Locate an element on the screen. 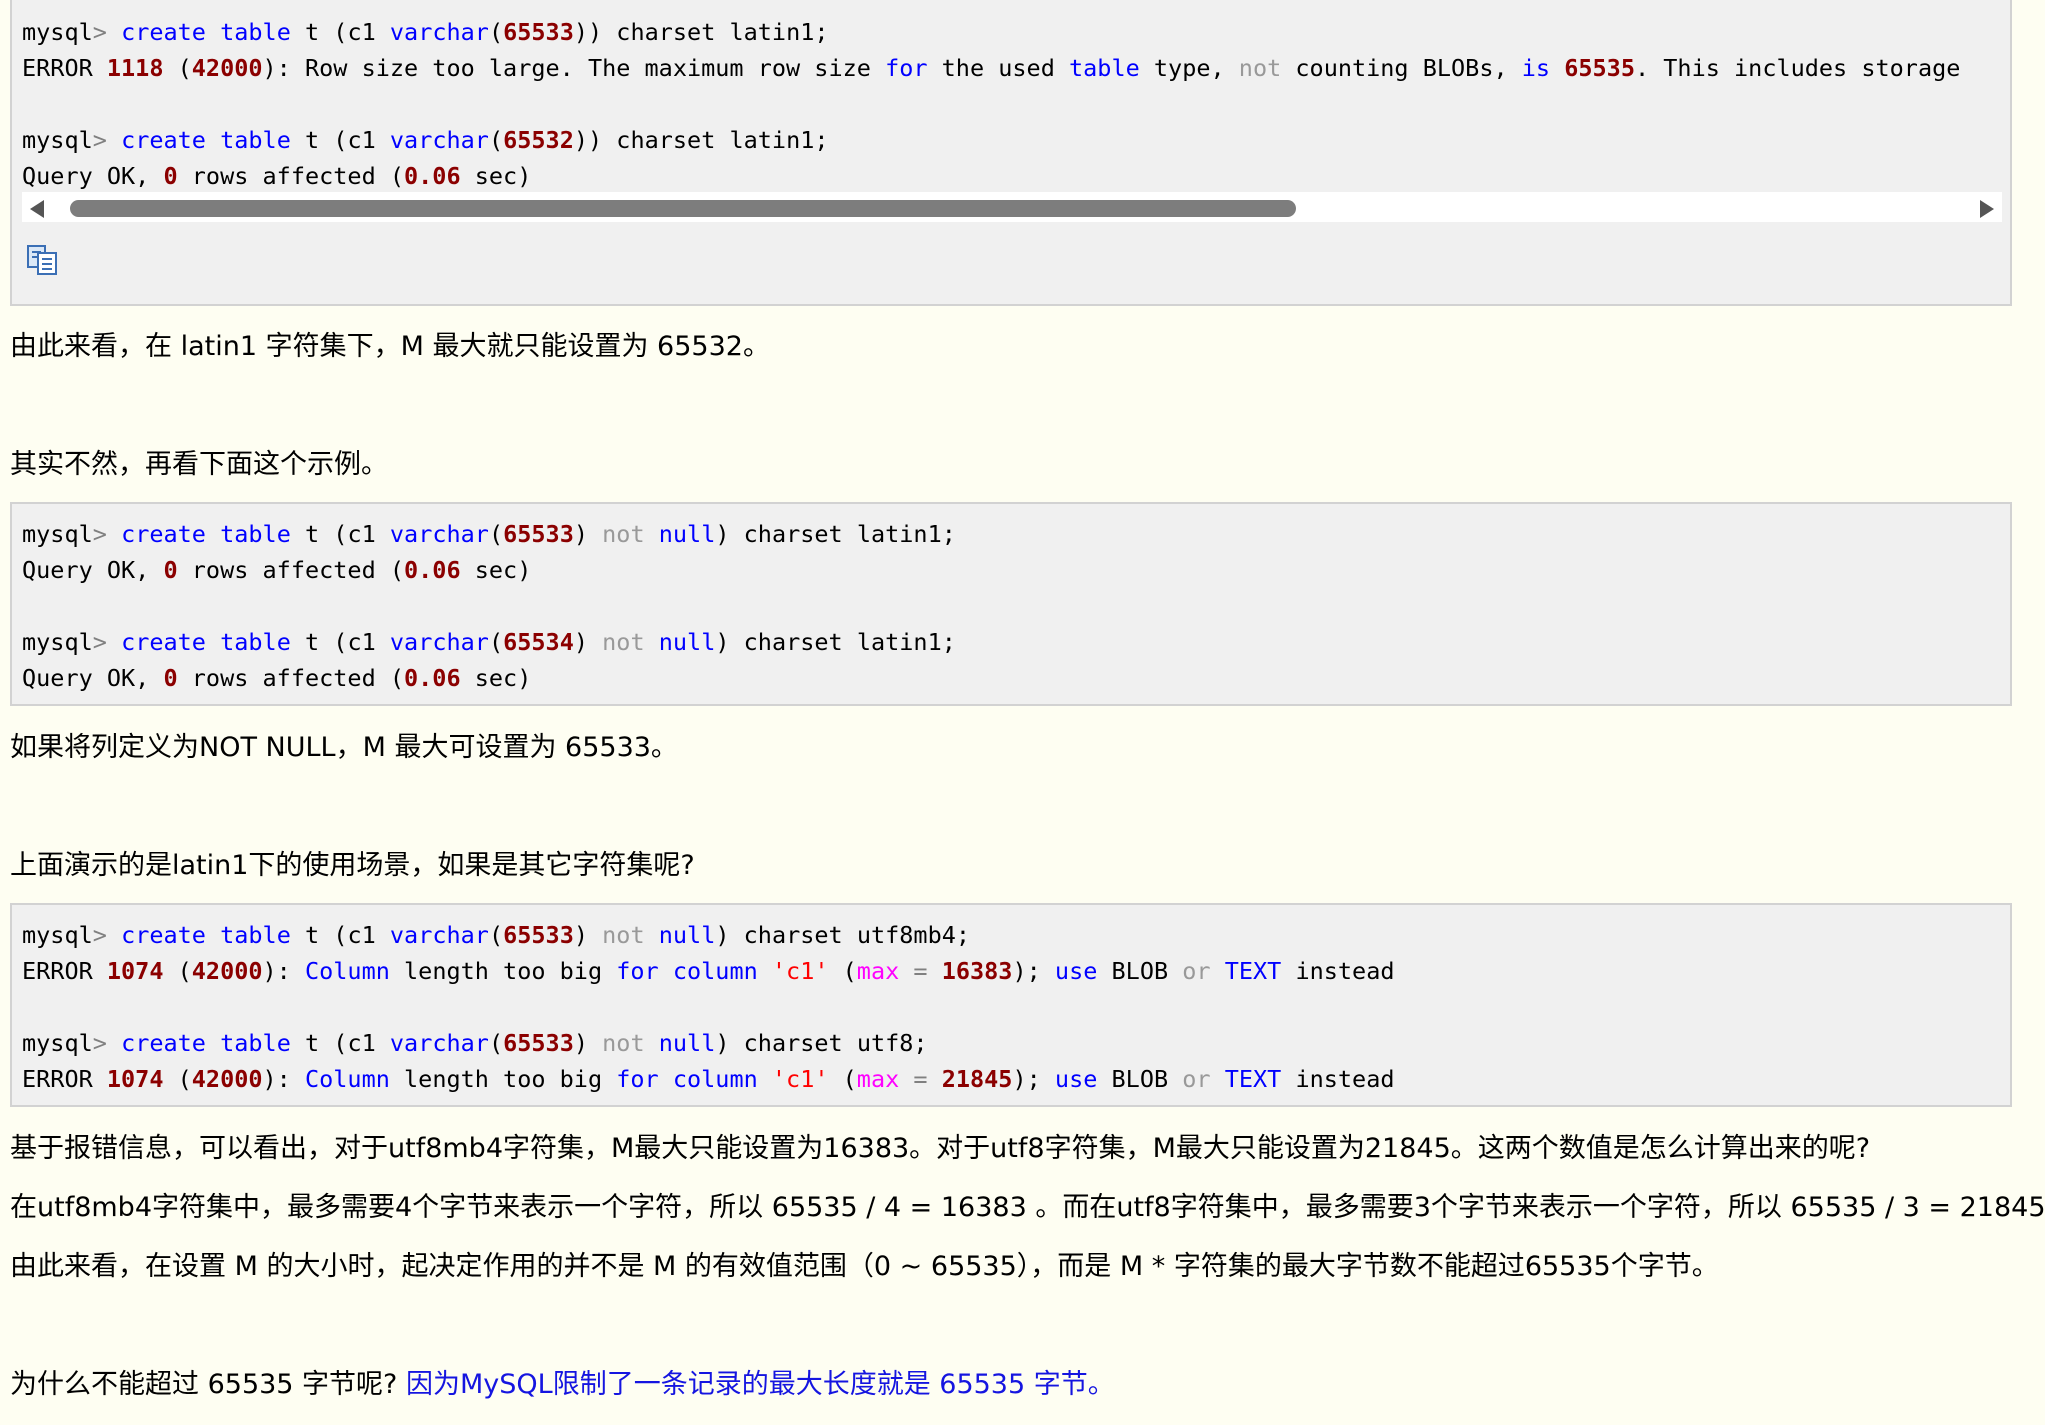  code-number: 0.06 is located at coordinates (432, 570).